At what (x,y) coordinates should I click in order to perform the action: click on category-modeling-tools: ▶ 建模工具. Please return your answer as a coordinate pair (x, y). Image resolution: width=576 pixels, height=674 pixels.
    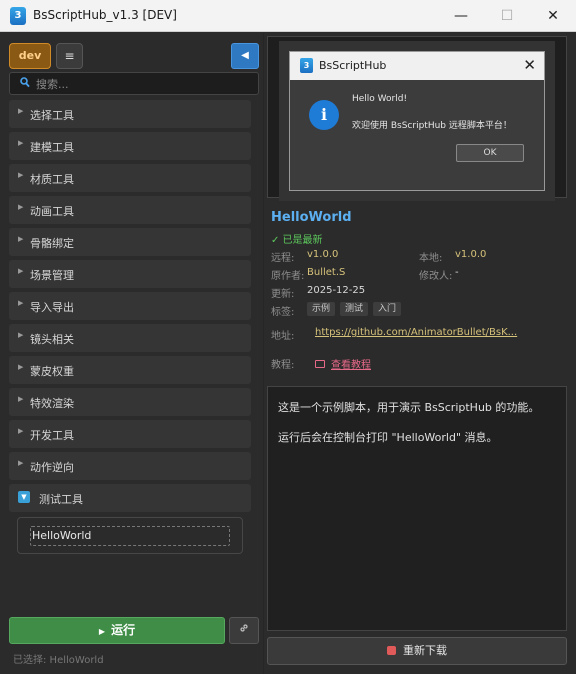
    Looking at the image, I should click on (130, 146).